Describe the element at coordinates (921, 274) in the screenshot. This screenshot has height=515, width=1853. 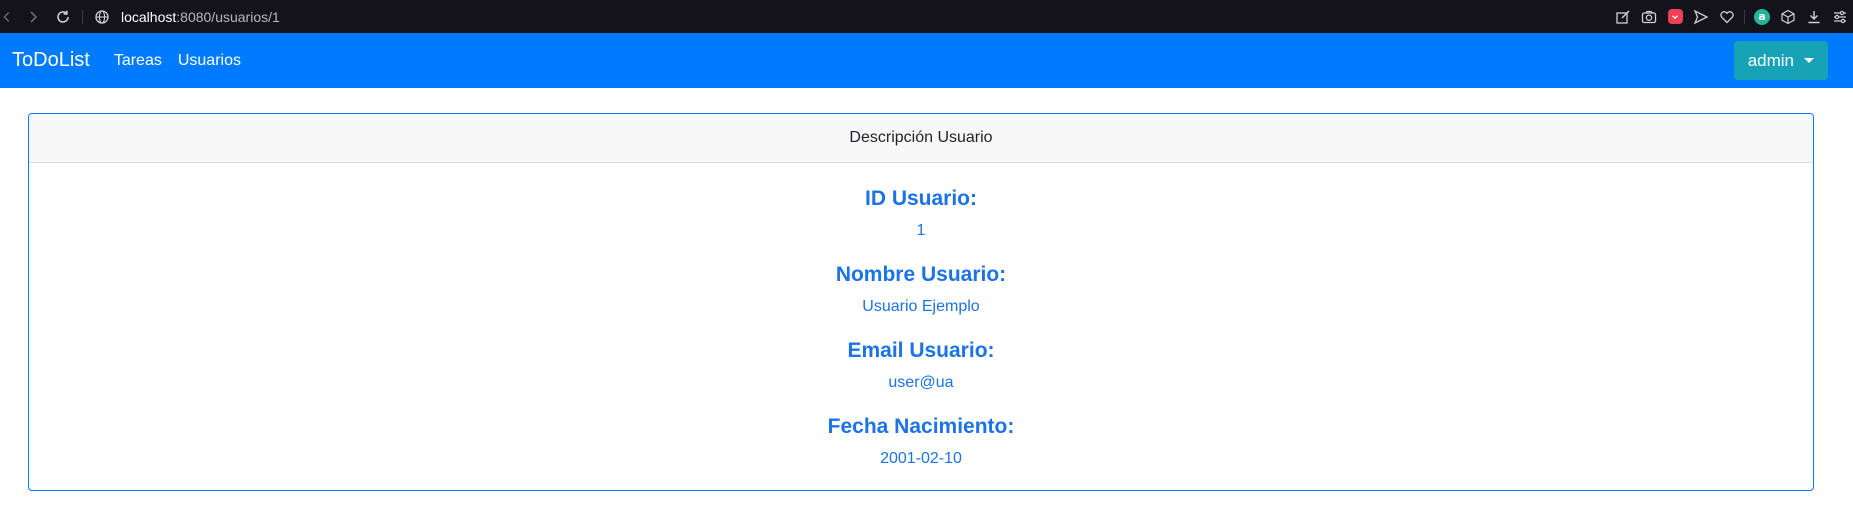
I see `field-label: Nombre Usuario:` at that location.